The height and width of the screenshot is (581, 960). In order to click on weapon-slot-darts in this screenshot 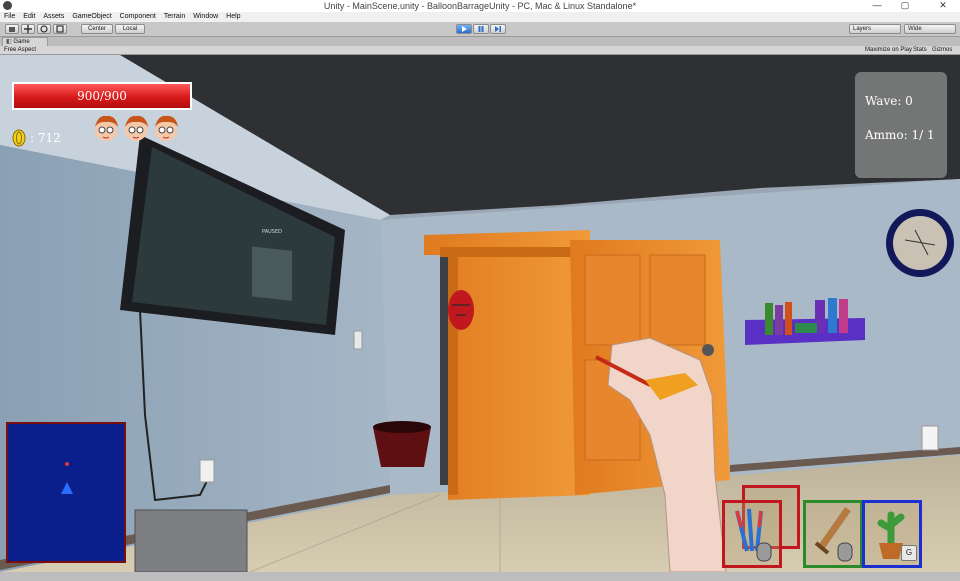, I will do `click(752, 534)`.